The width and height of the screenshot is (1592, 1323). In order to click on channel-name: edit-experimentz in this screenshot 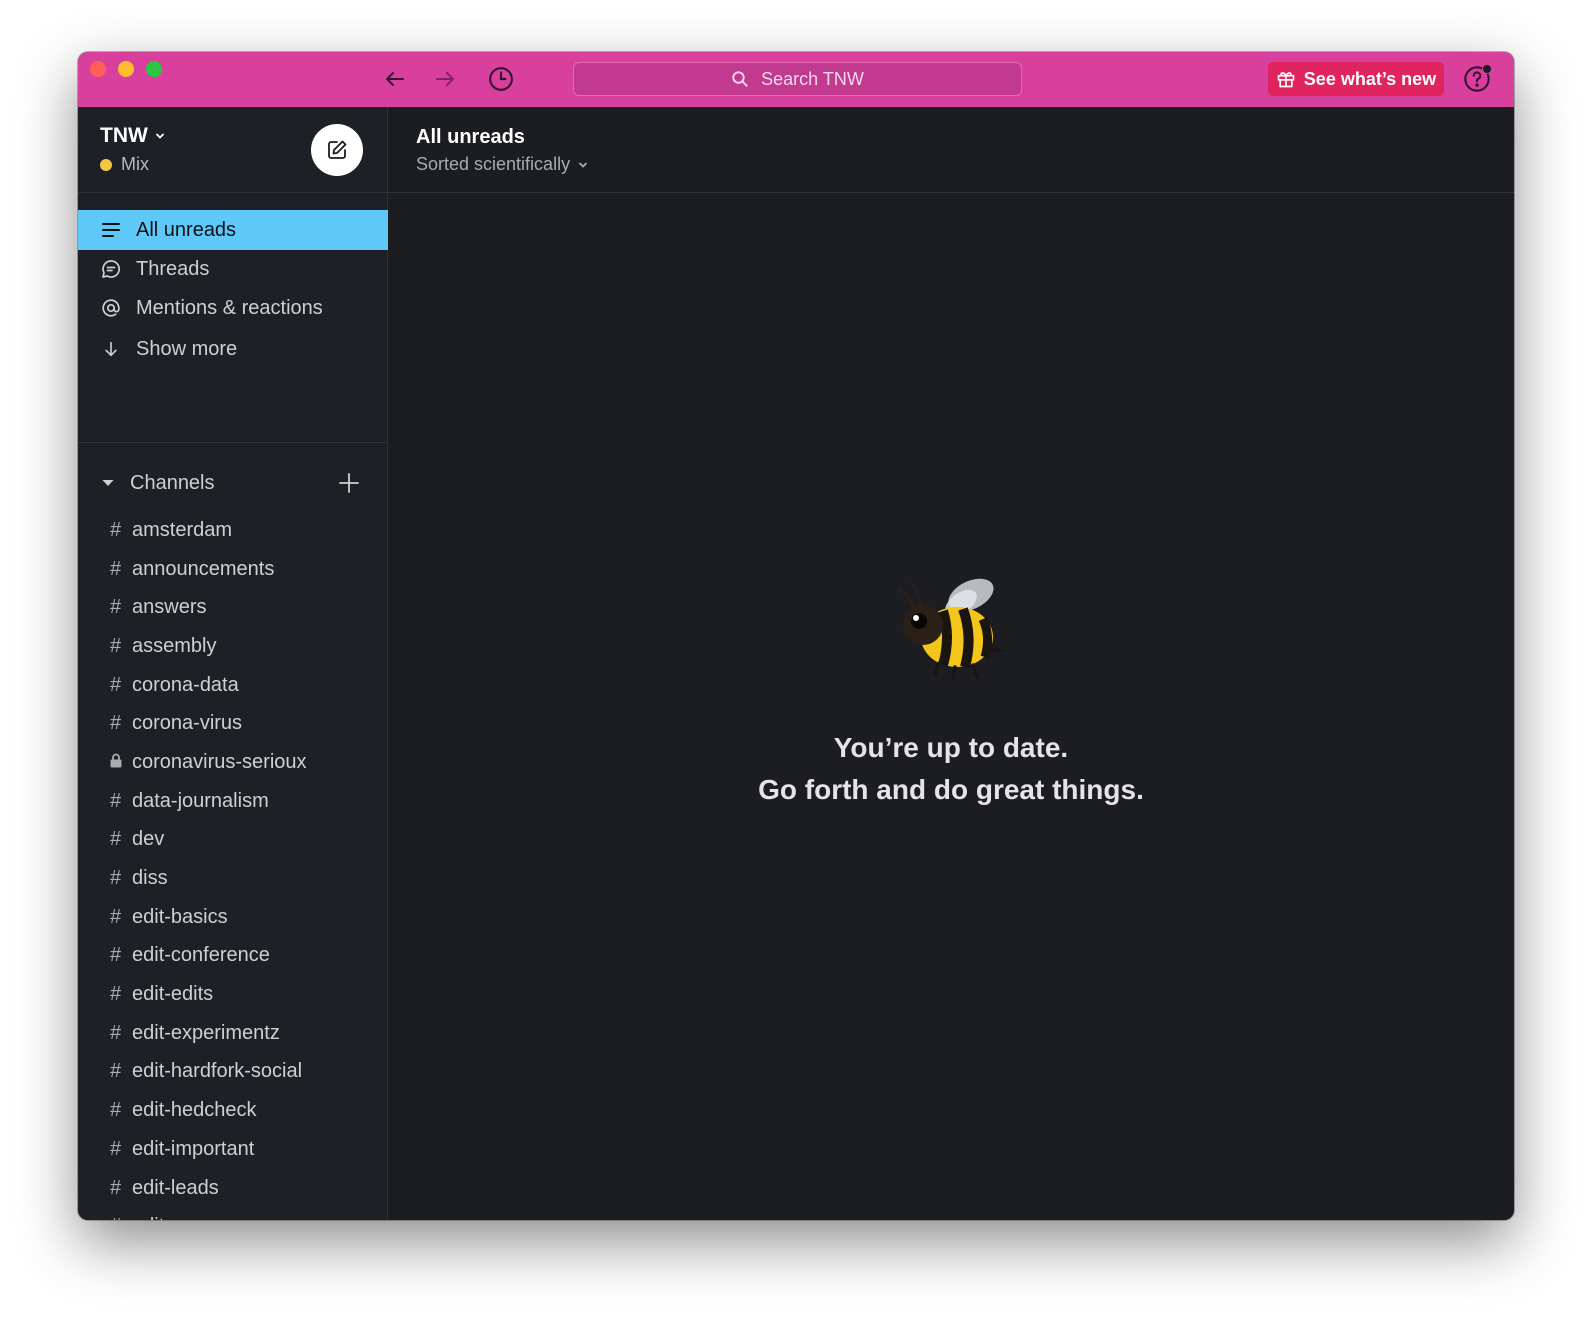, I will do `click(206, 1032)`.